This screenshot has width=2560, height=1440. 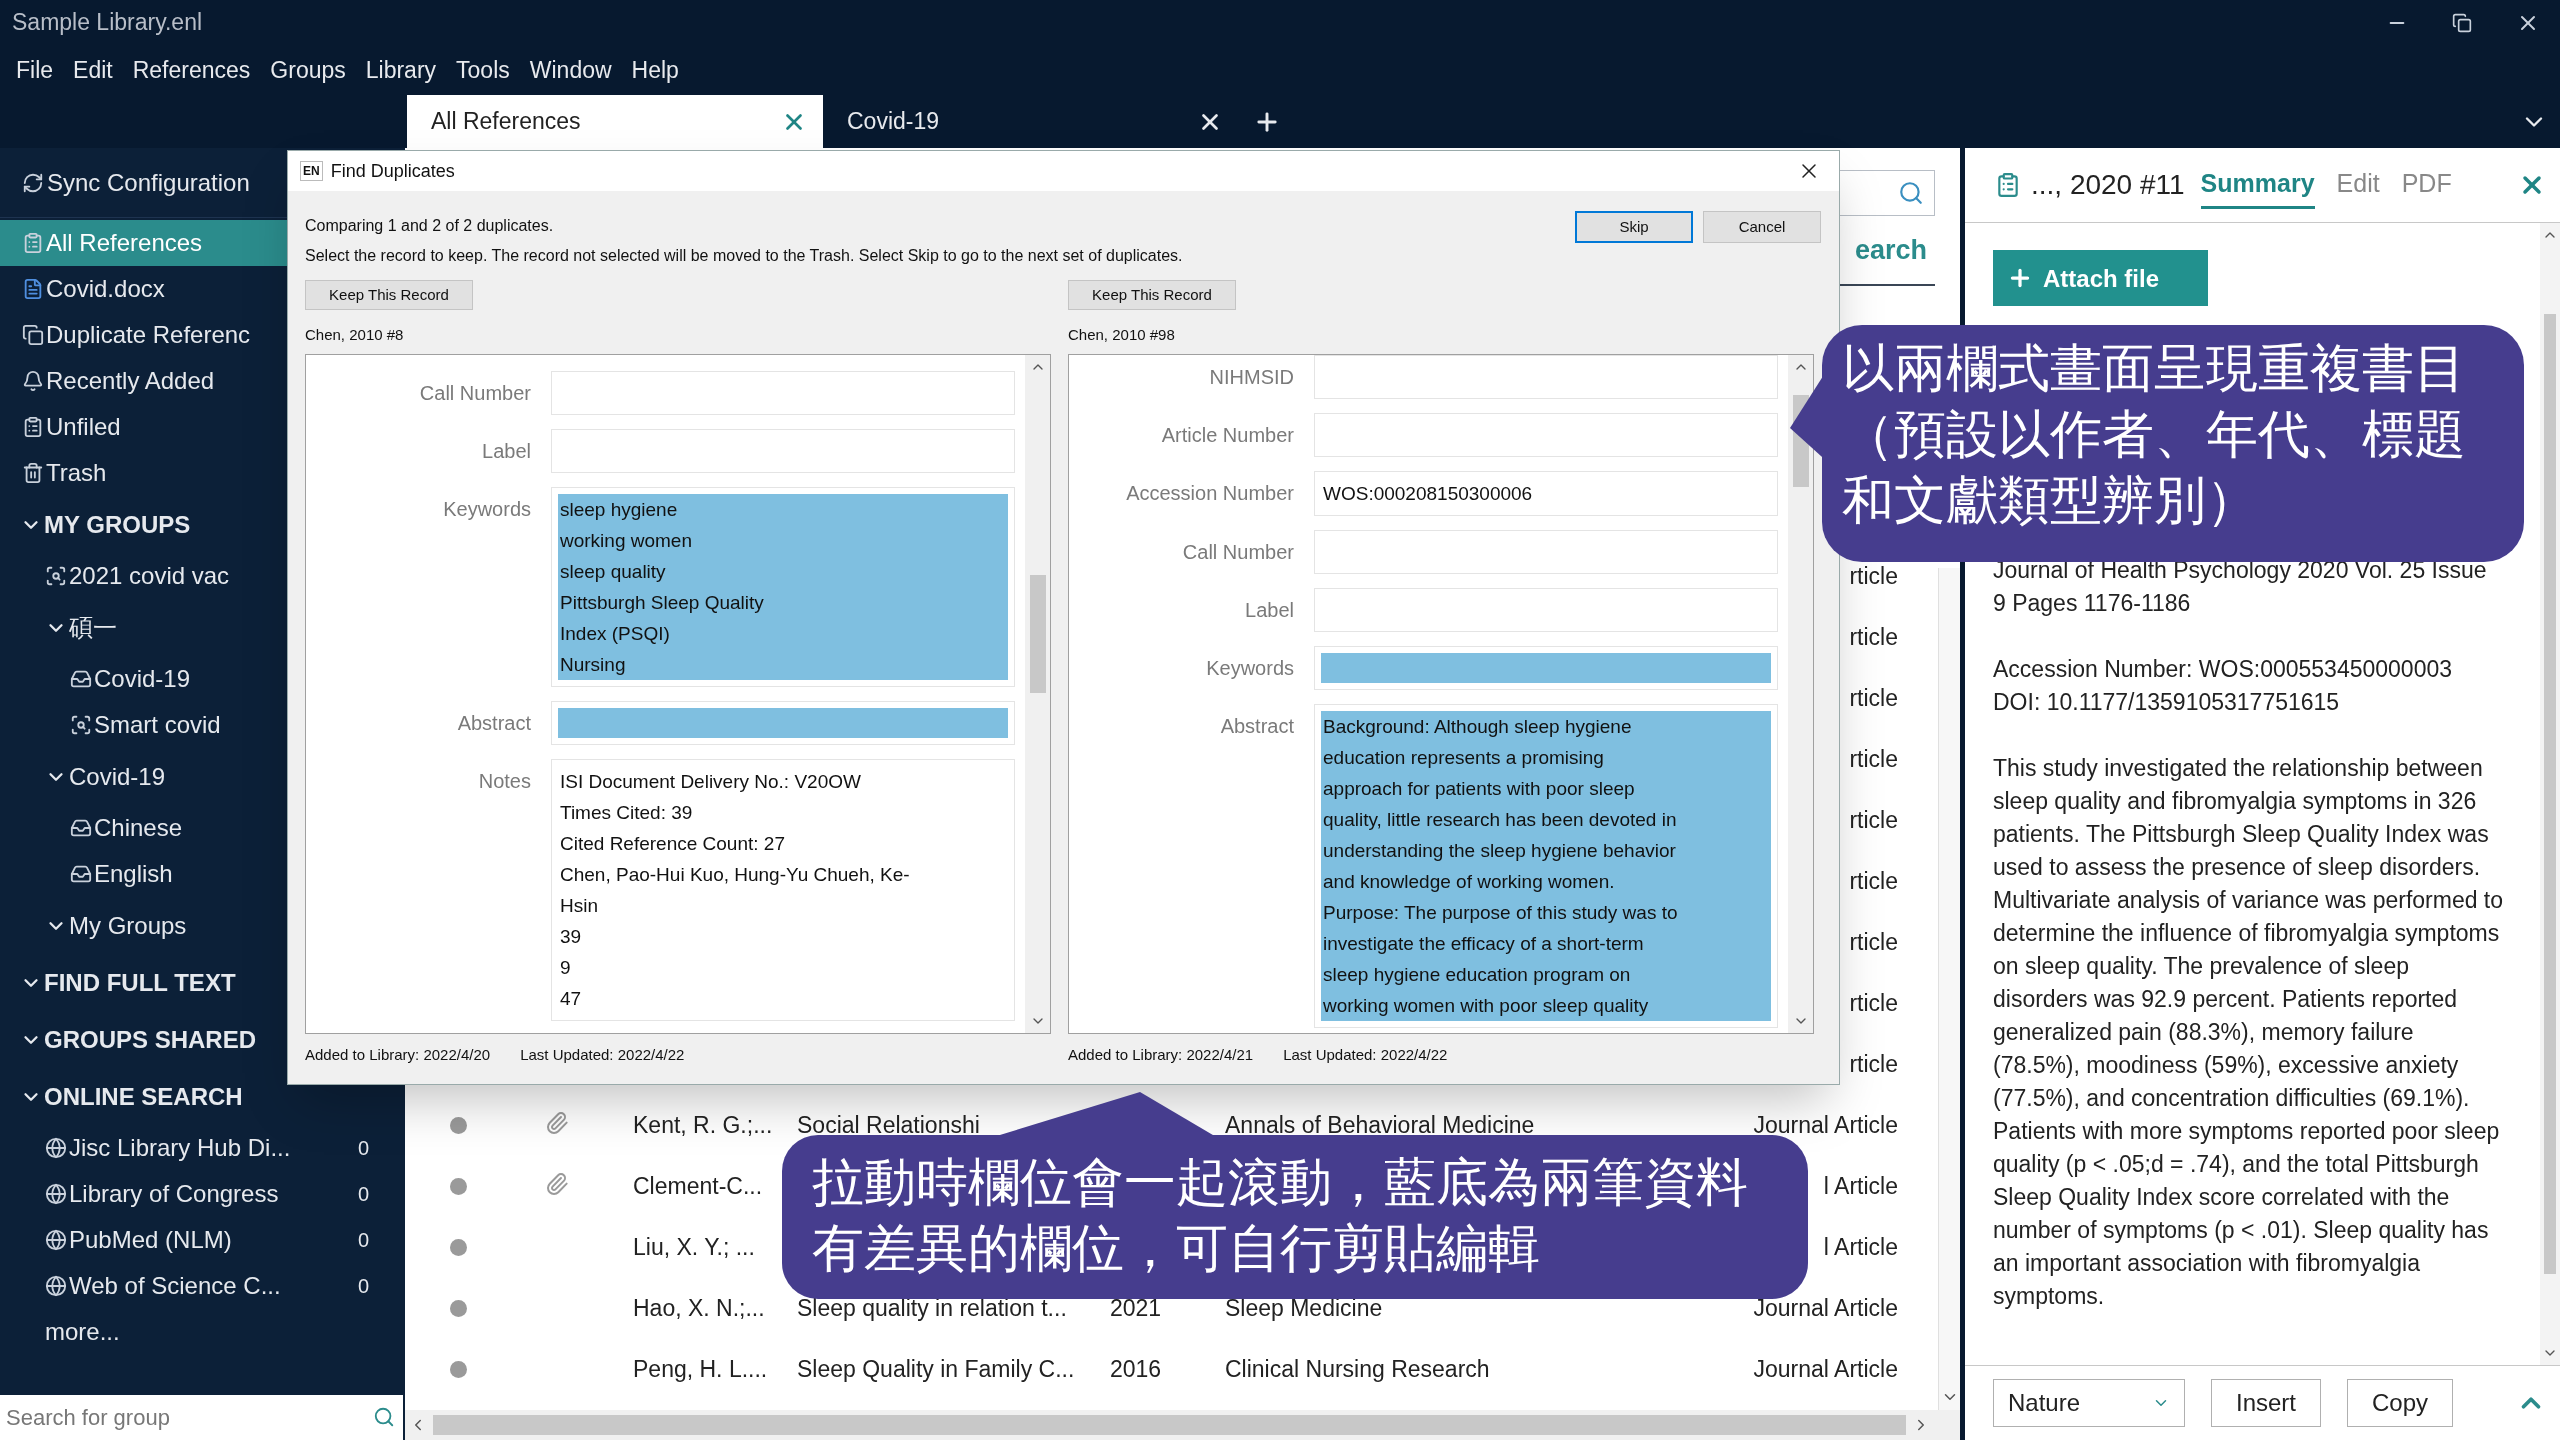 I want to click on restore-icon, so click(x=2462, y=22).